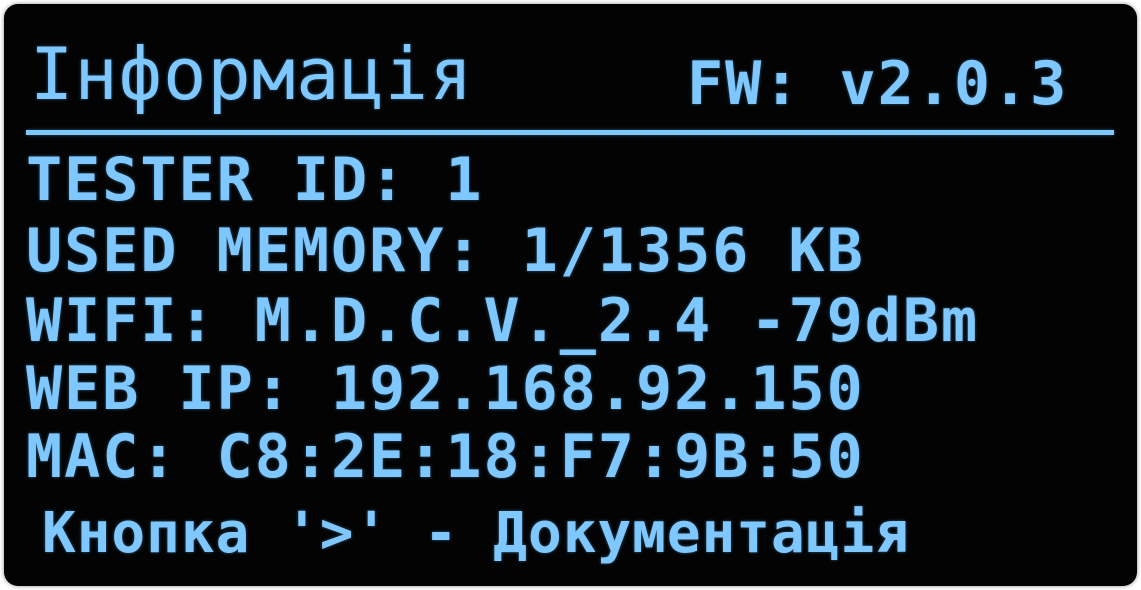 The image size is (1141, 590). I want to click on info-row-mac: MAC: C8:2E:18:F7:9B:50, so click(445, 457).